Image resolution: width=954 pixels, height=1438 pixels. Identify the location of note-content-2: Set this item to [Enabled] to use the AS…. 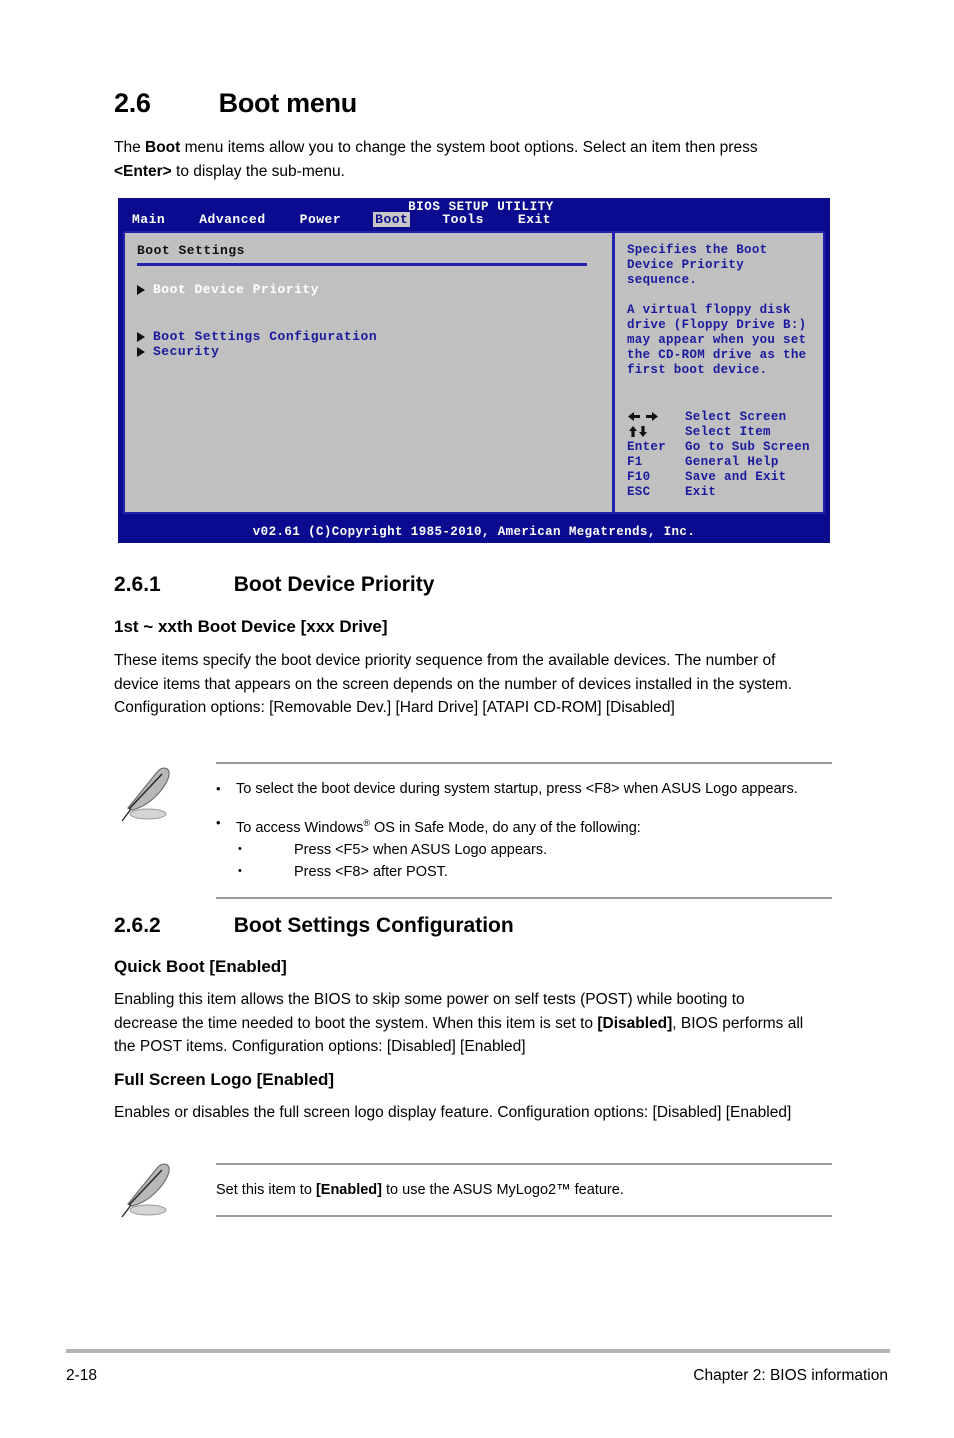
(524, 1190).